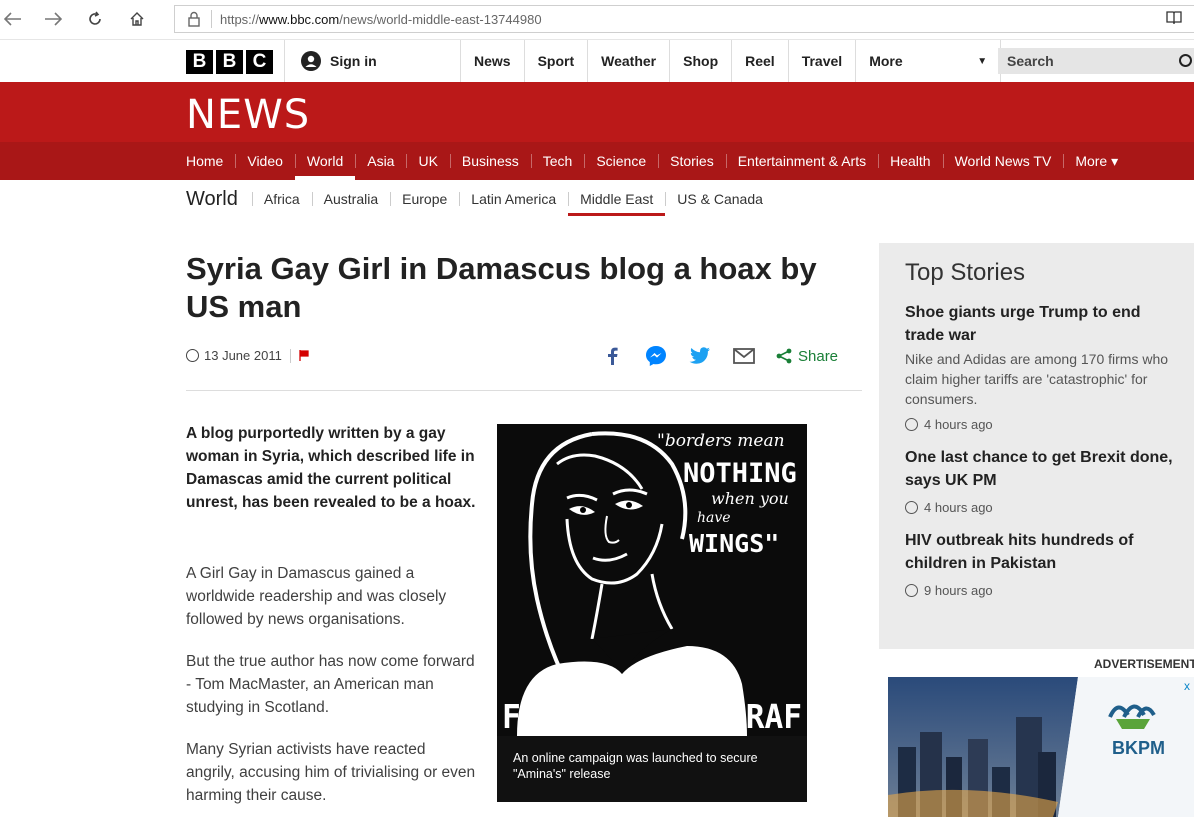 This screenshot has height=820, width=1194. What do you see at coordinates (759, 61) in the screenshot?
I see `topnav-reel: Reel` at bounding box center [759, 61].